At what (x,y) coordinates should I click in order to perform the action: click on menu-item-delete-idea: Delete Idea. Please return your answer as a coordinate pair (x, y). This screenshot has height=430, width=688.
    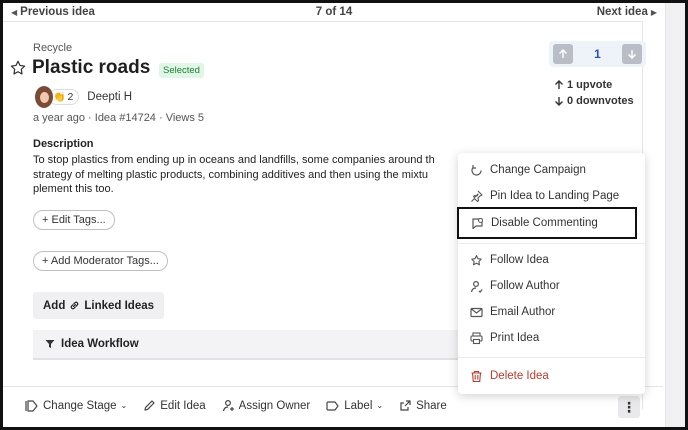
    Looking at the image, I should click on (551, 376).